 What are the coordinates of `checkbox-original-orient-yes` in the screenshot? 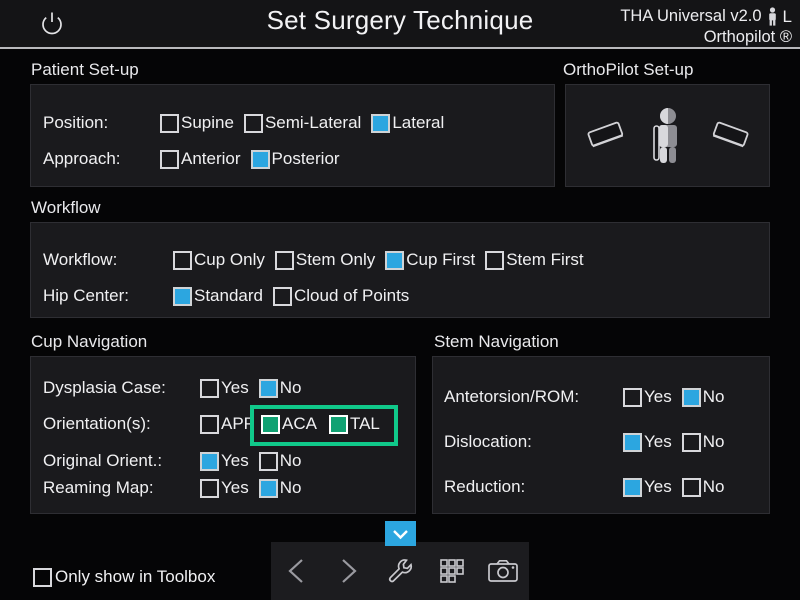 It's located at (209, 461).